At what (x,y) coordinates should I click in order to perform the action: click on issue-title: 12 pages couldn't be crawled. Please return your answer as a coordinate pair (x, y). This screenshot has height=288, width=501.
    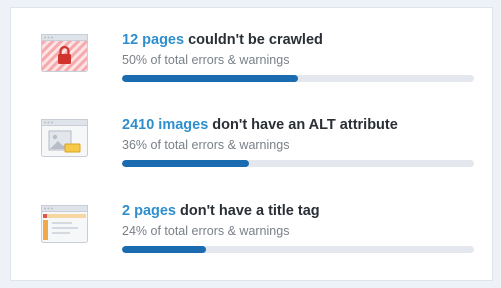
    Looking at the image, I should click on (222, 40).